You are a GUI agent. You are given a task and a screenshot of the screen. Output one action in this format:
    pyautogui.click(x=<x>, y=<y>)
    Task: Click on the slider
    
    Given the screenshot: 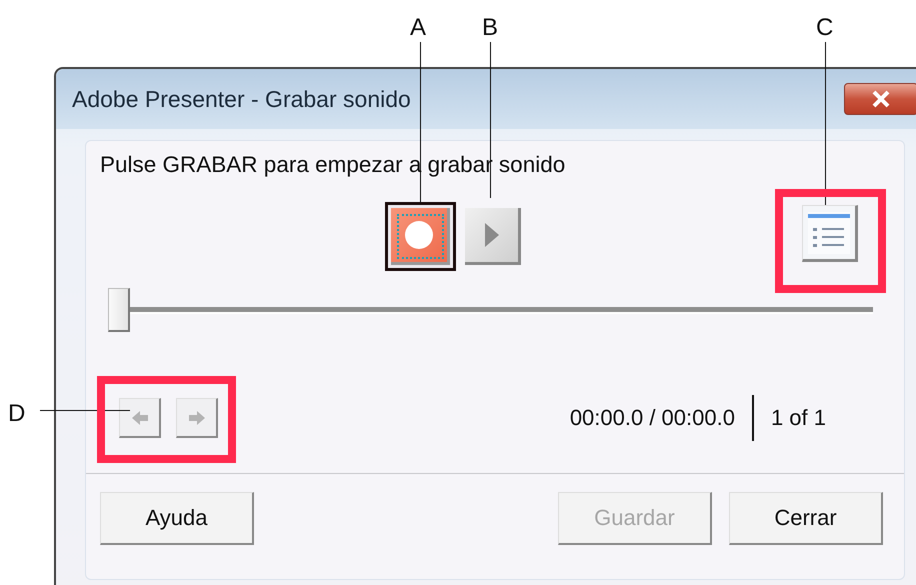 What is the action you would take?
    pyautogui.click(x=490, y=311)
    